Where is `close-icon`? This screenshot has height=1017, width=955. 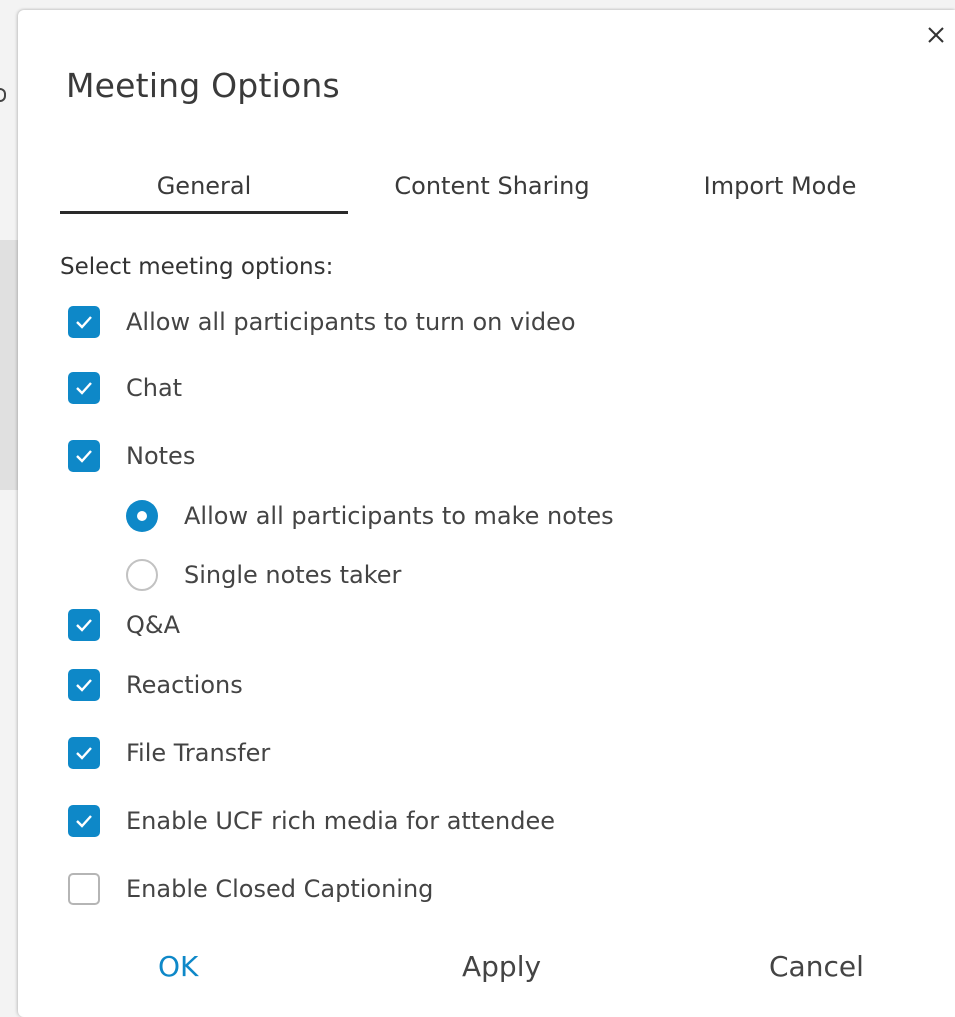 close-icon is located at coordinates (936, 35).